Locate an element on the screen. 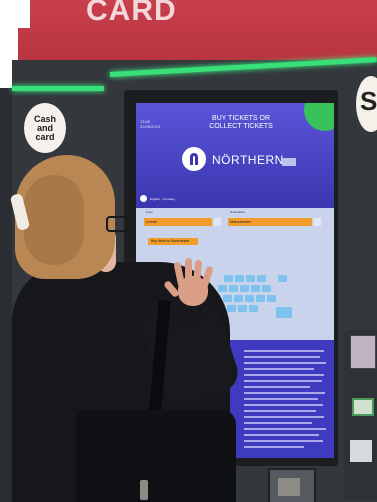 The height and width of the screenshot is (502, 377). accessibility-icon is located at coordinates (289, 162).